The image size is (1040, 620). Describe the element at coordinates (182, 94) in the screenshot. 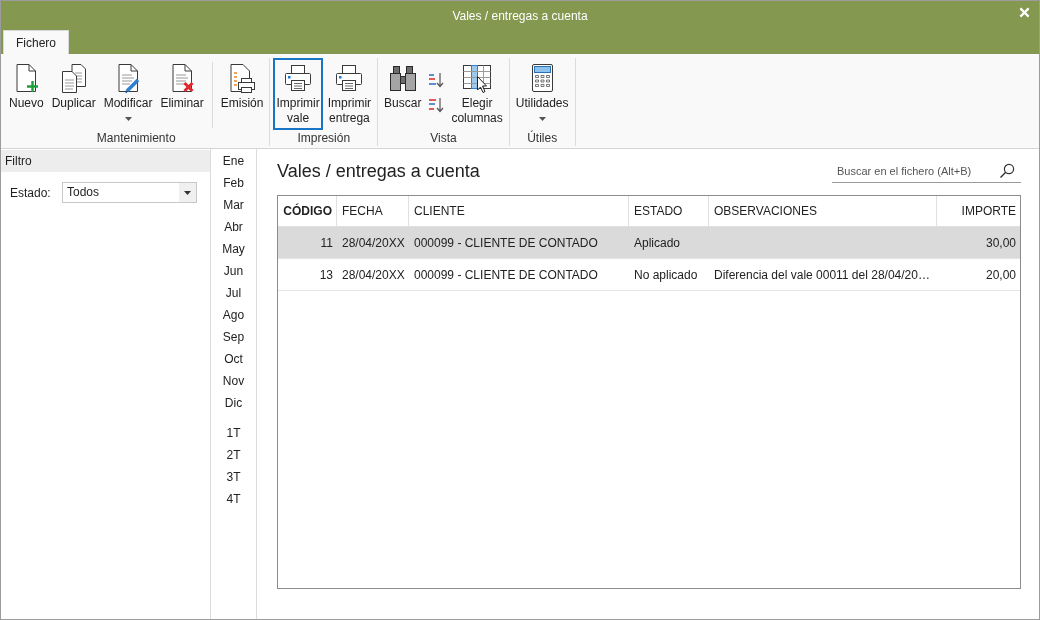

I see `ribbon-button: Eliminar` at that location.